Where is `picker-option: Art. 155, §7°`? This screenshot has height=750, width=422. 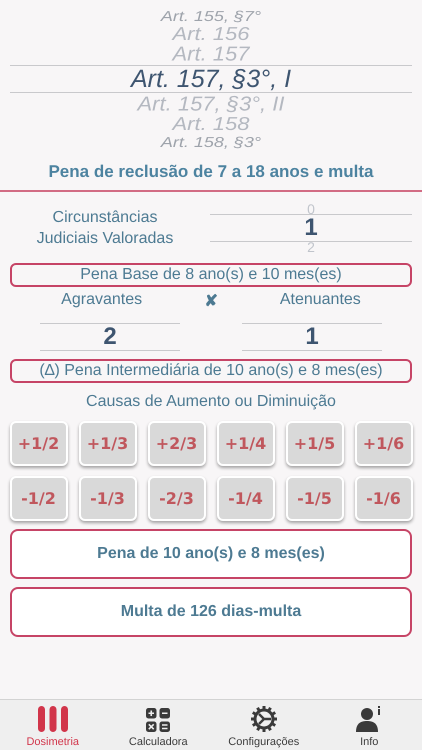 picker-option: Art. 155, §7° is located at coordinates (211, 16).